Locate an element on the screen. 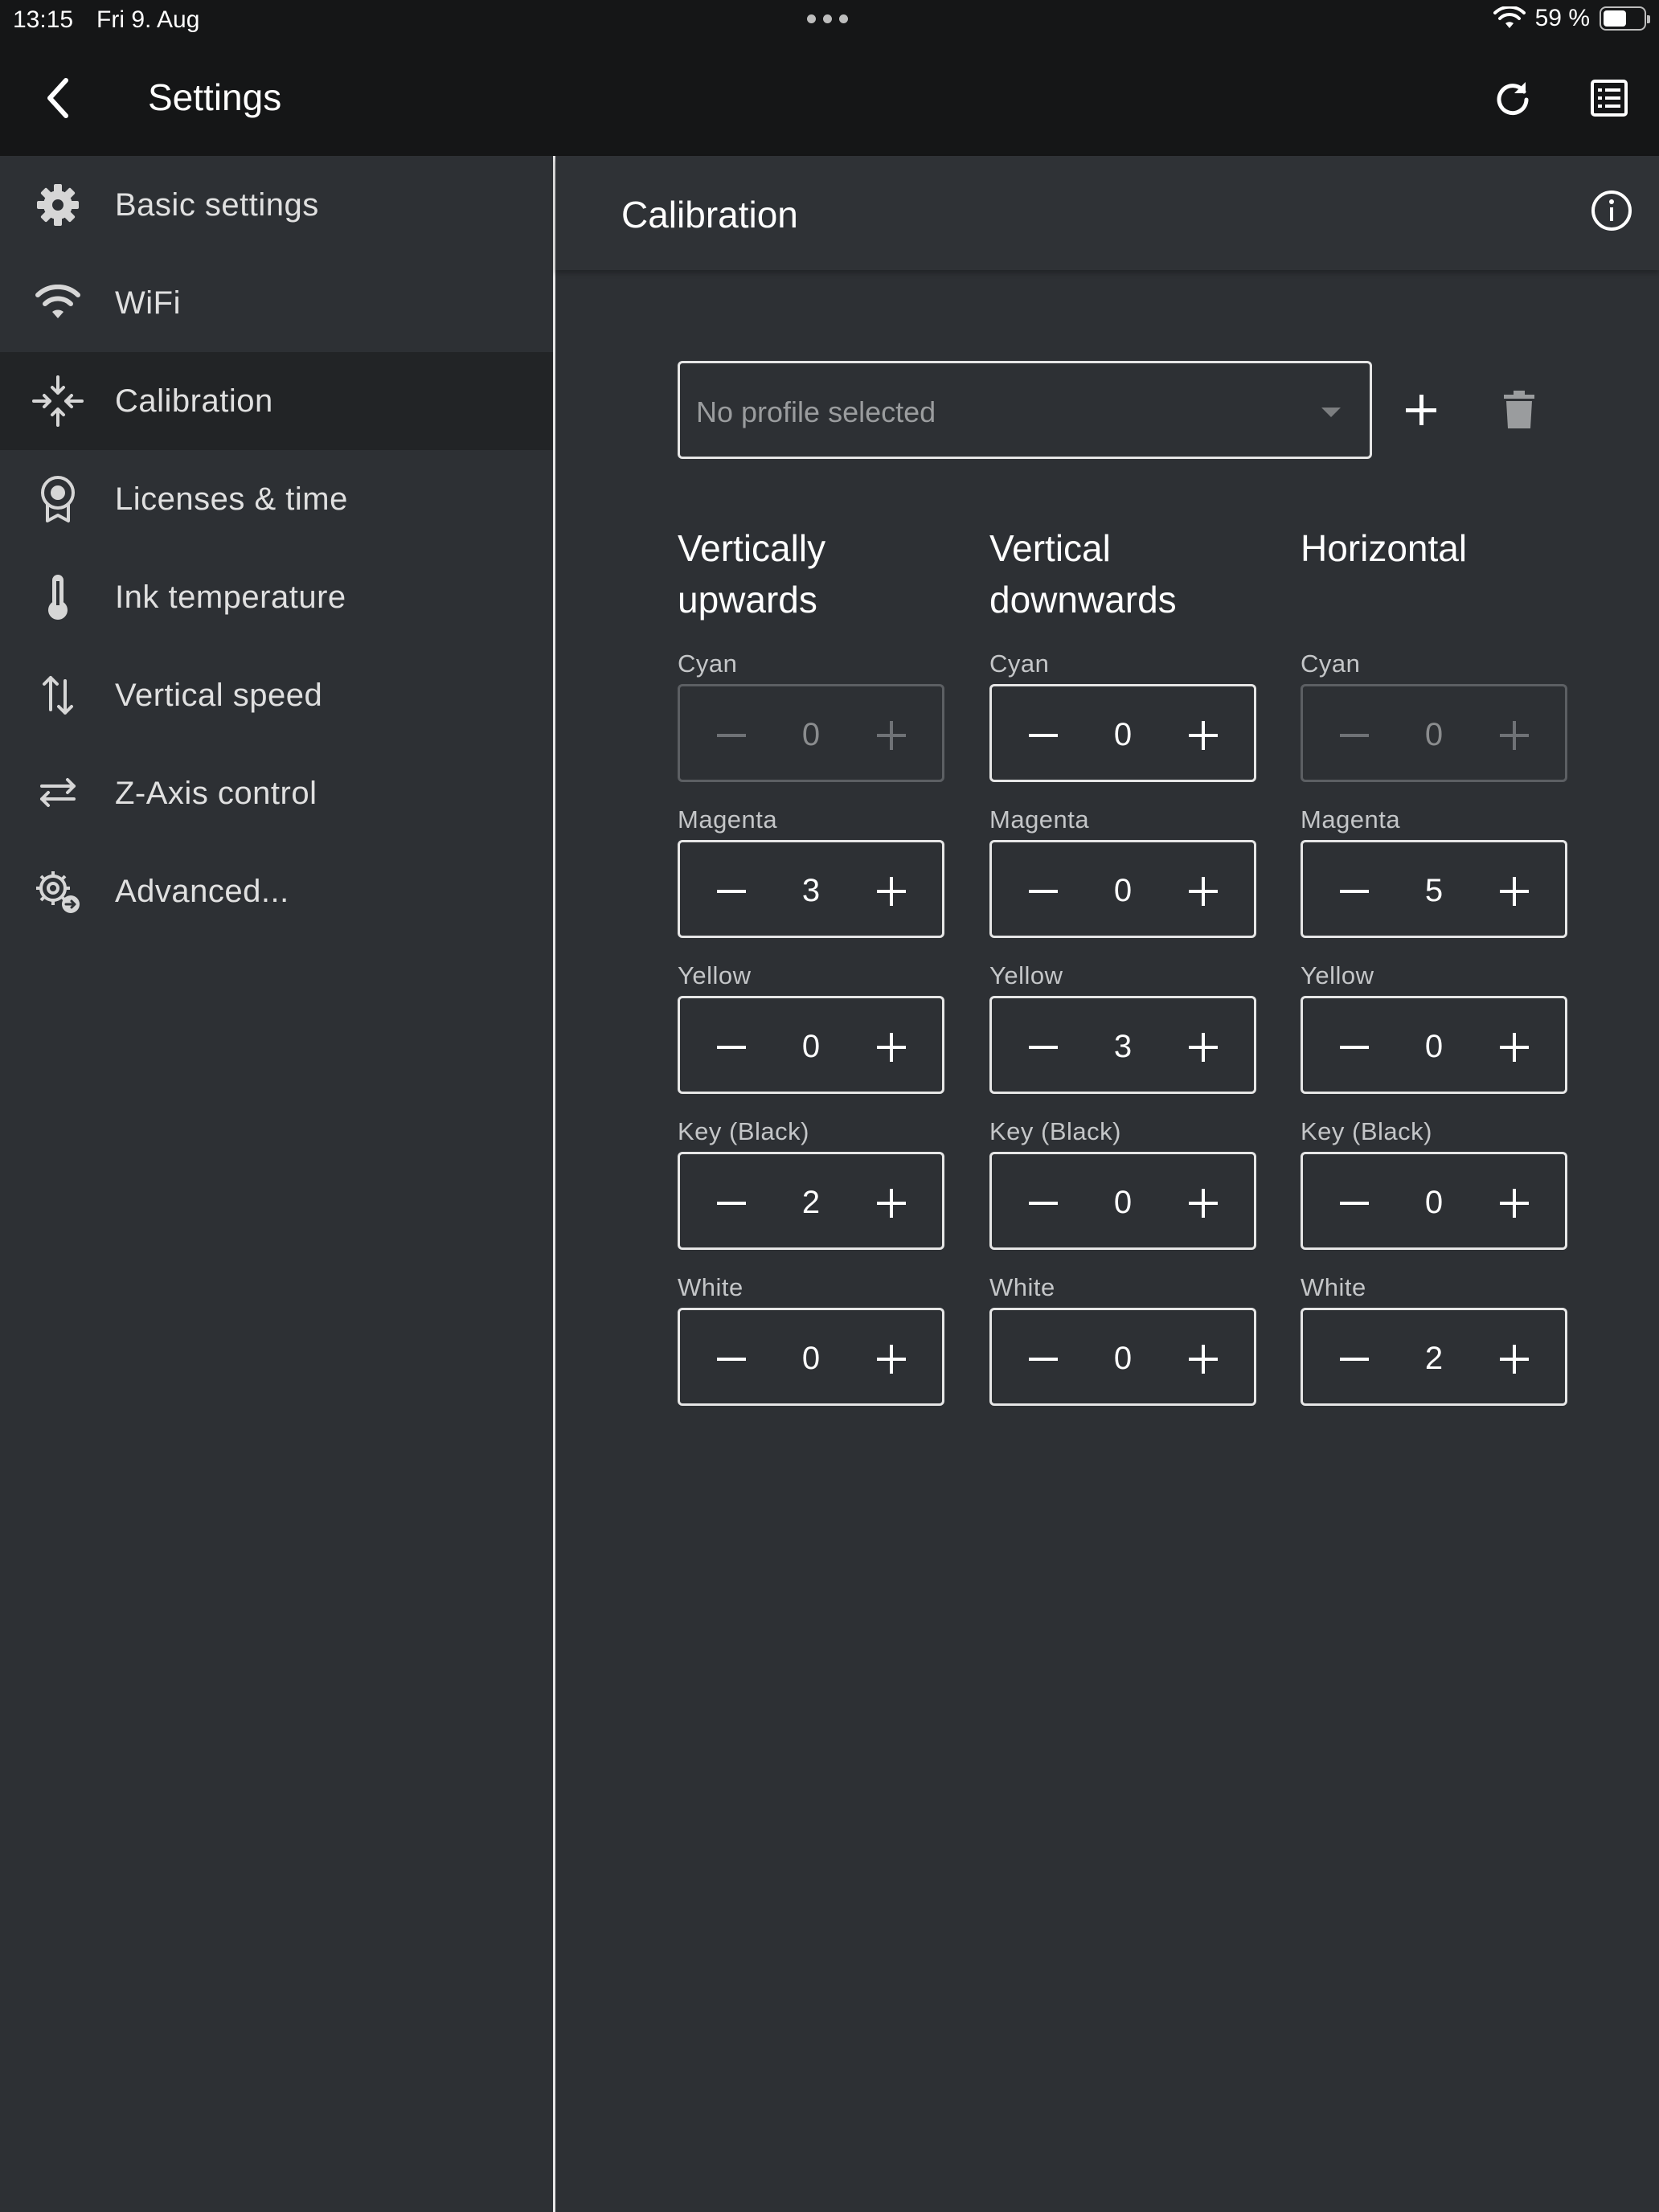 The image size is (1659, 2212). stepper-down-cyan: 0 is located at coordinates (1122, 733).